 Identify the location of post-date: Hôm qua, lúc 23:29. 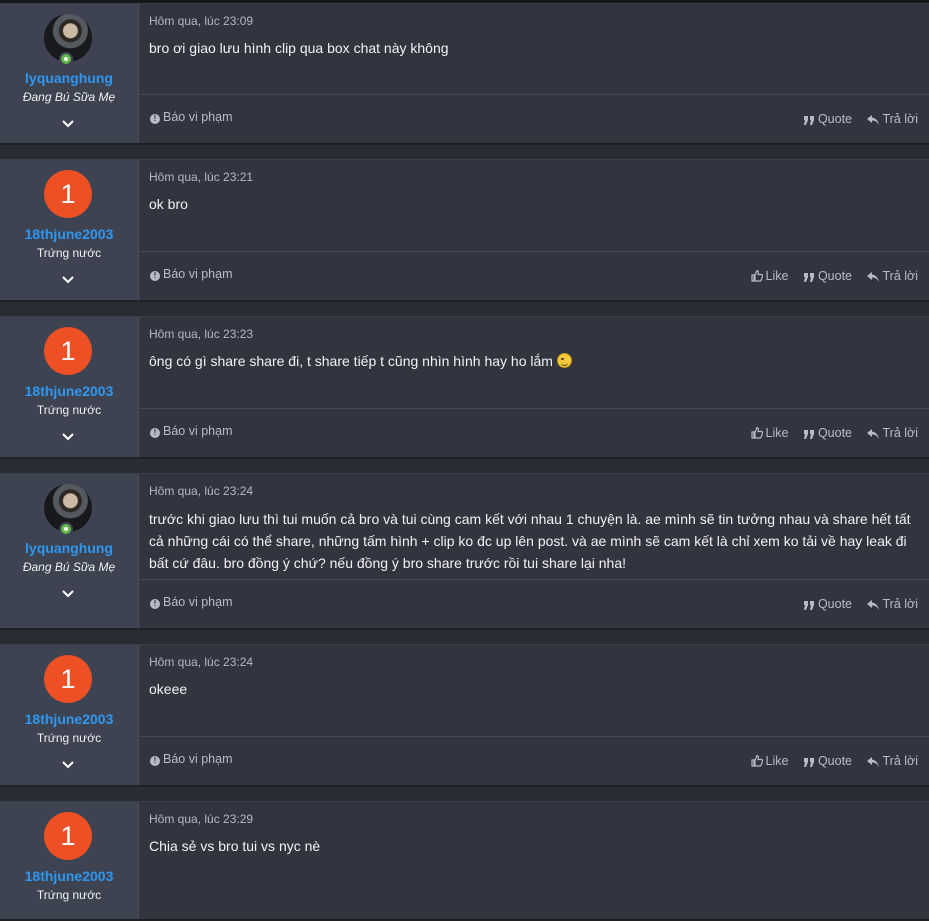
(201, 819).